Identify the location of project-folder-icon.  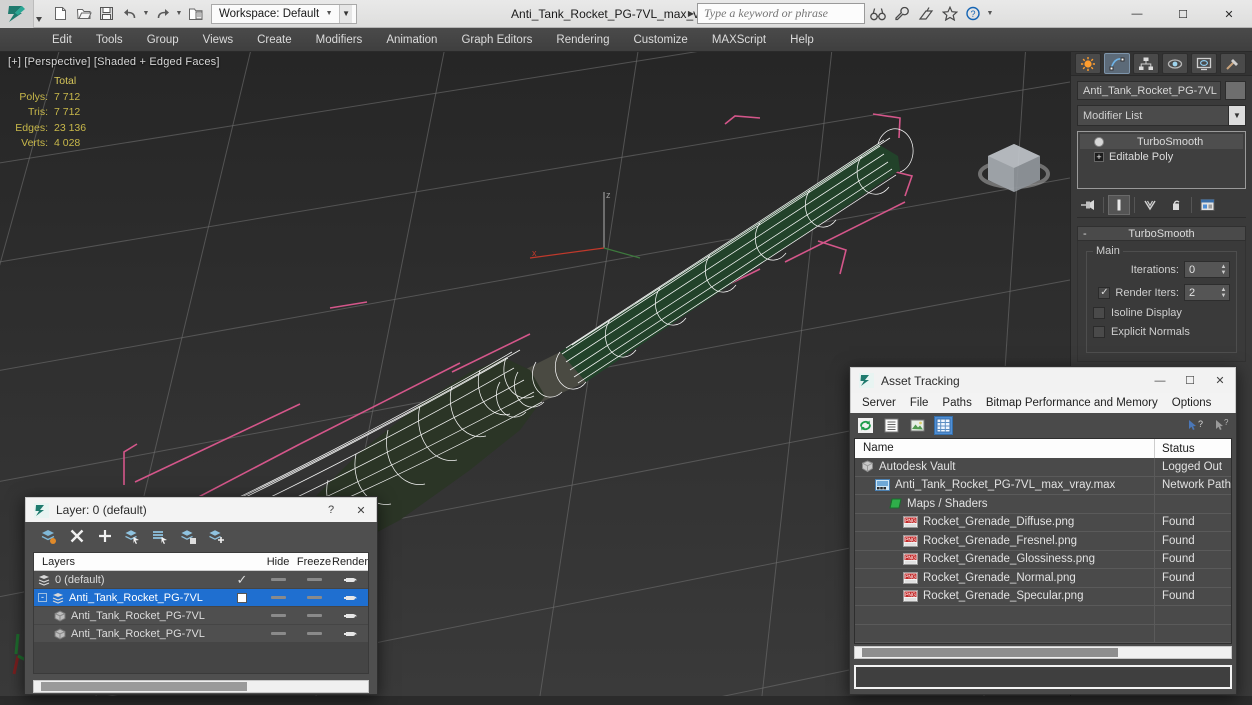
(195, 13).